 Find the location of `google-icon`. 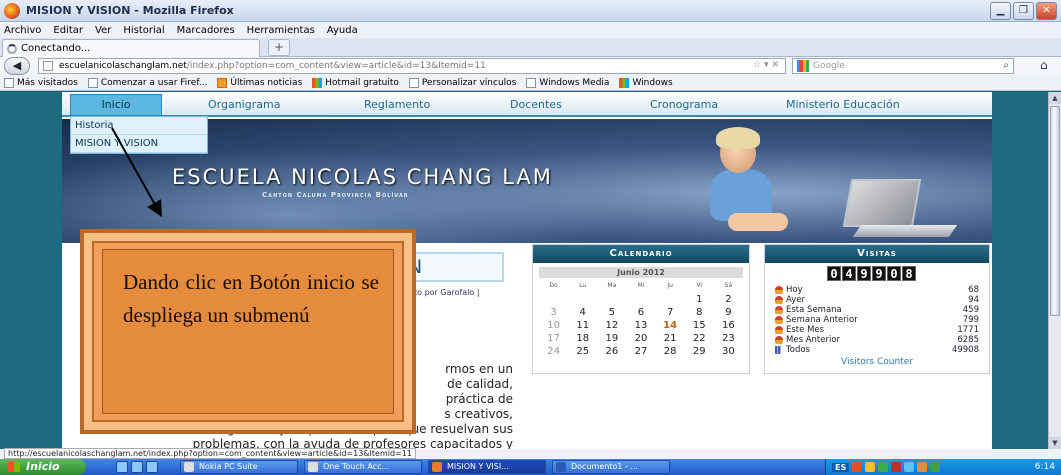

google-icon is located at coordinates (803, 66).